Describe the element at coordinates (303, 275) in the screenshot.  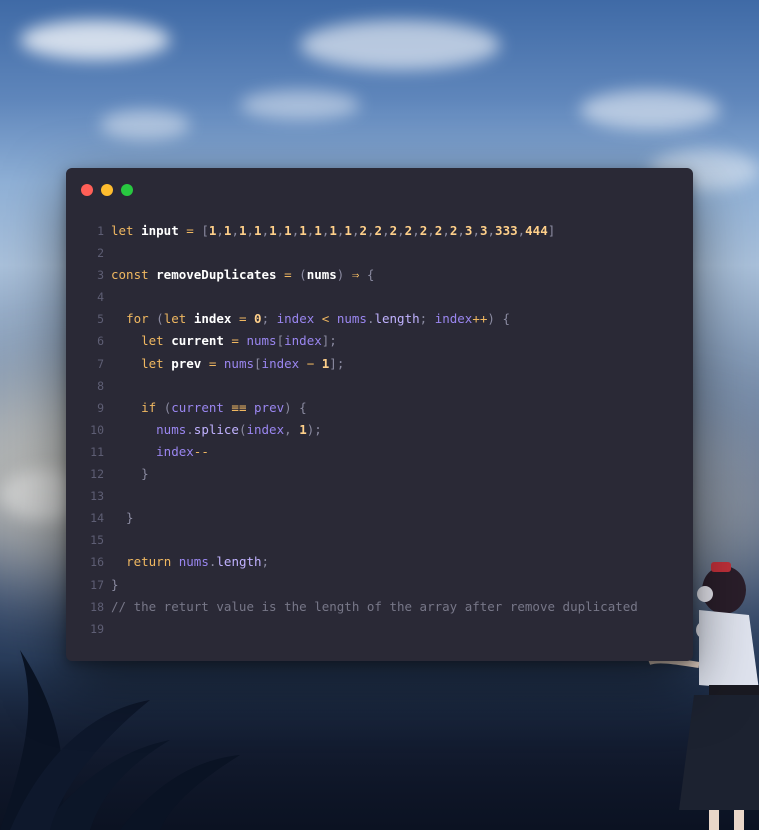
I see `code-token: (` at that location.